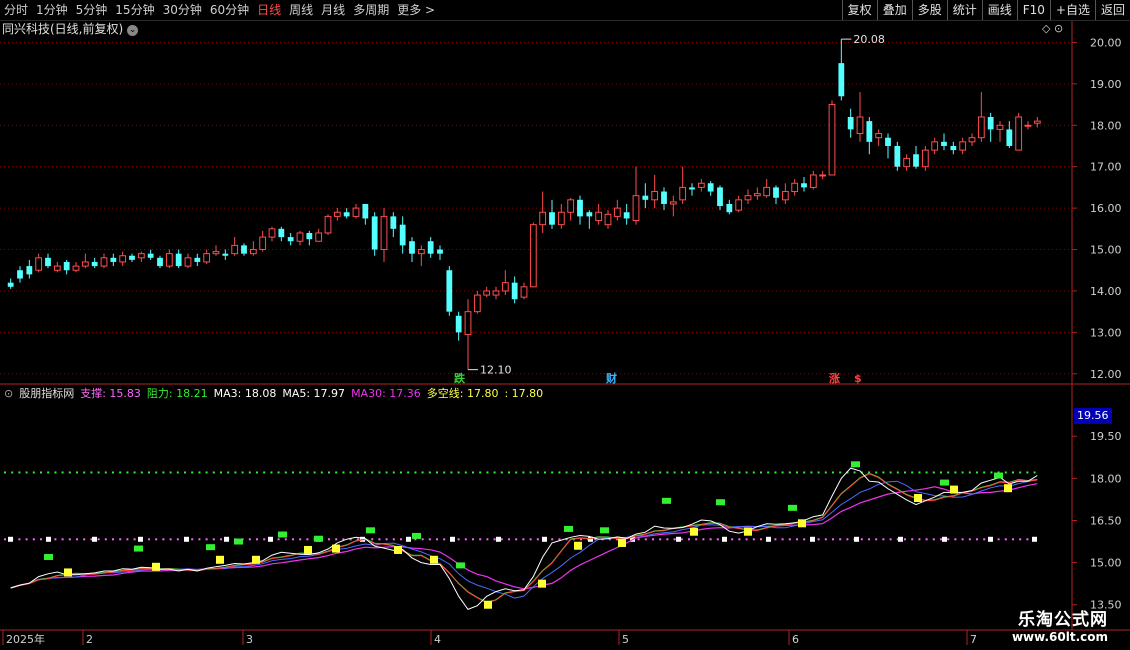 This screenshot has width=1130, height=650. Describe the element at coordinates (524, 393) in the screenshot. I see `indicator-value-6: : 17.80` at that location.